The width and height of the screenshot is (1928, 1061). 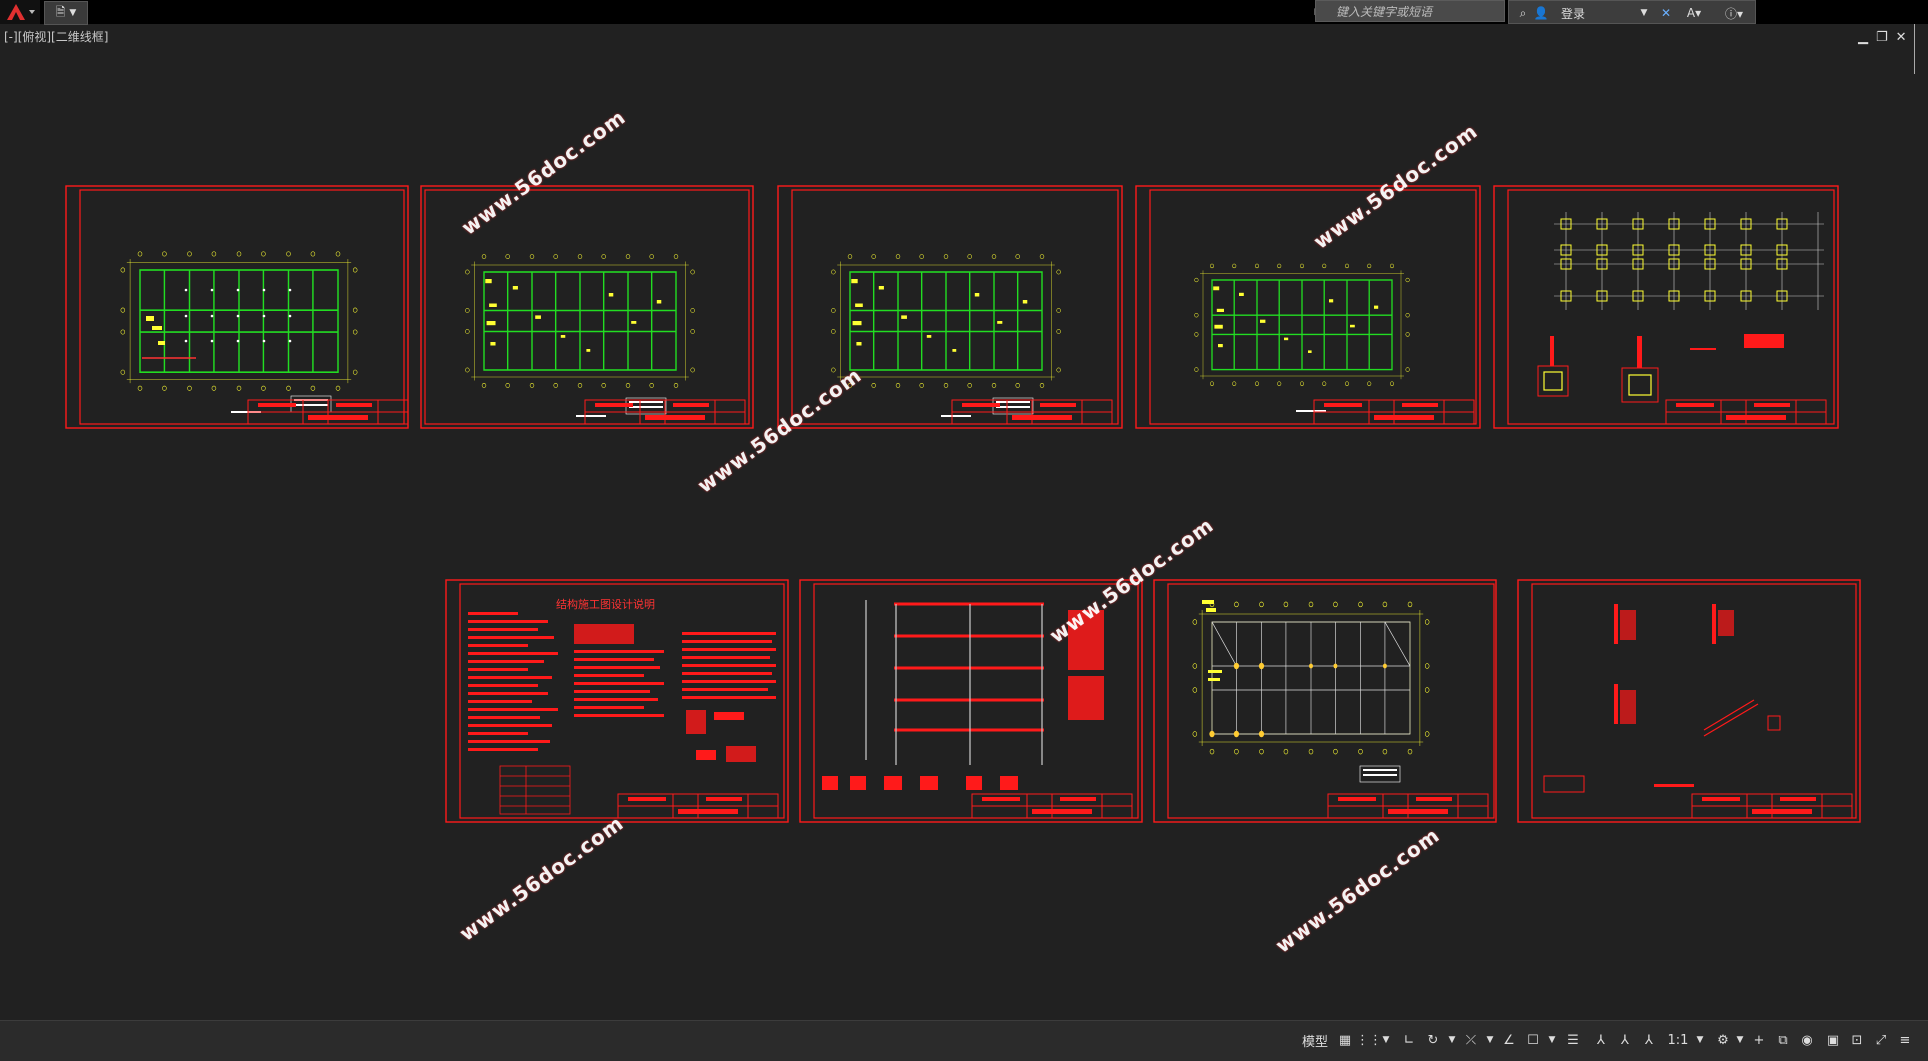 What do you see at coordinates (1649, 1040) in the screenshot?
I see `annotation-scale-icon: ⅄` at bounding box center [1649, 1040].